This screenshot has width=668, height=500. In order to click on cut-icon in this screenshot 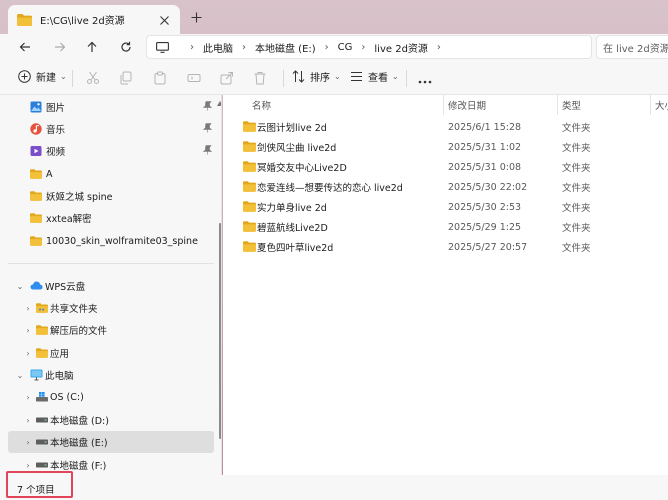, I will do `click(93, 78)`.